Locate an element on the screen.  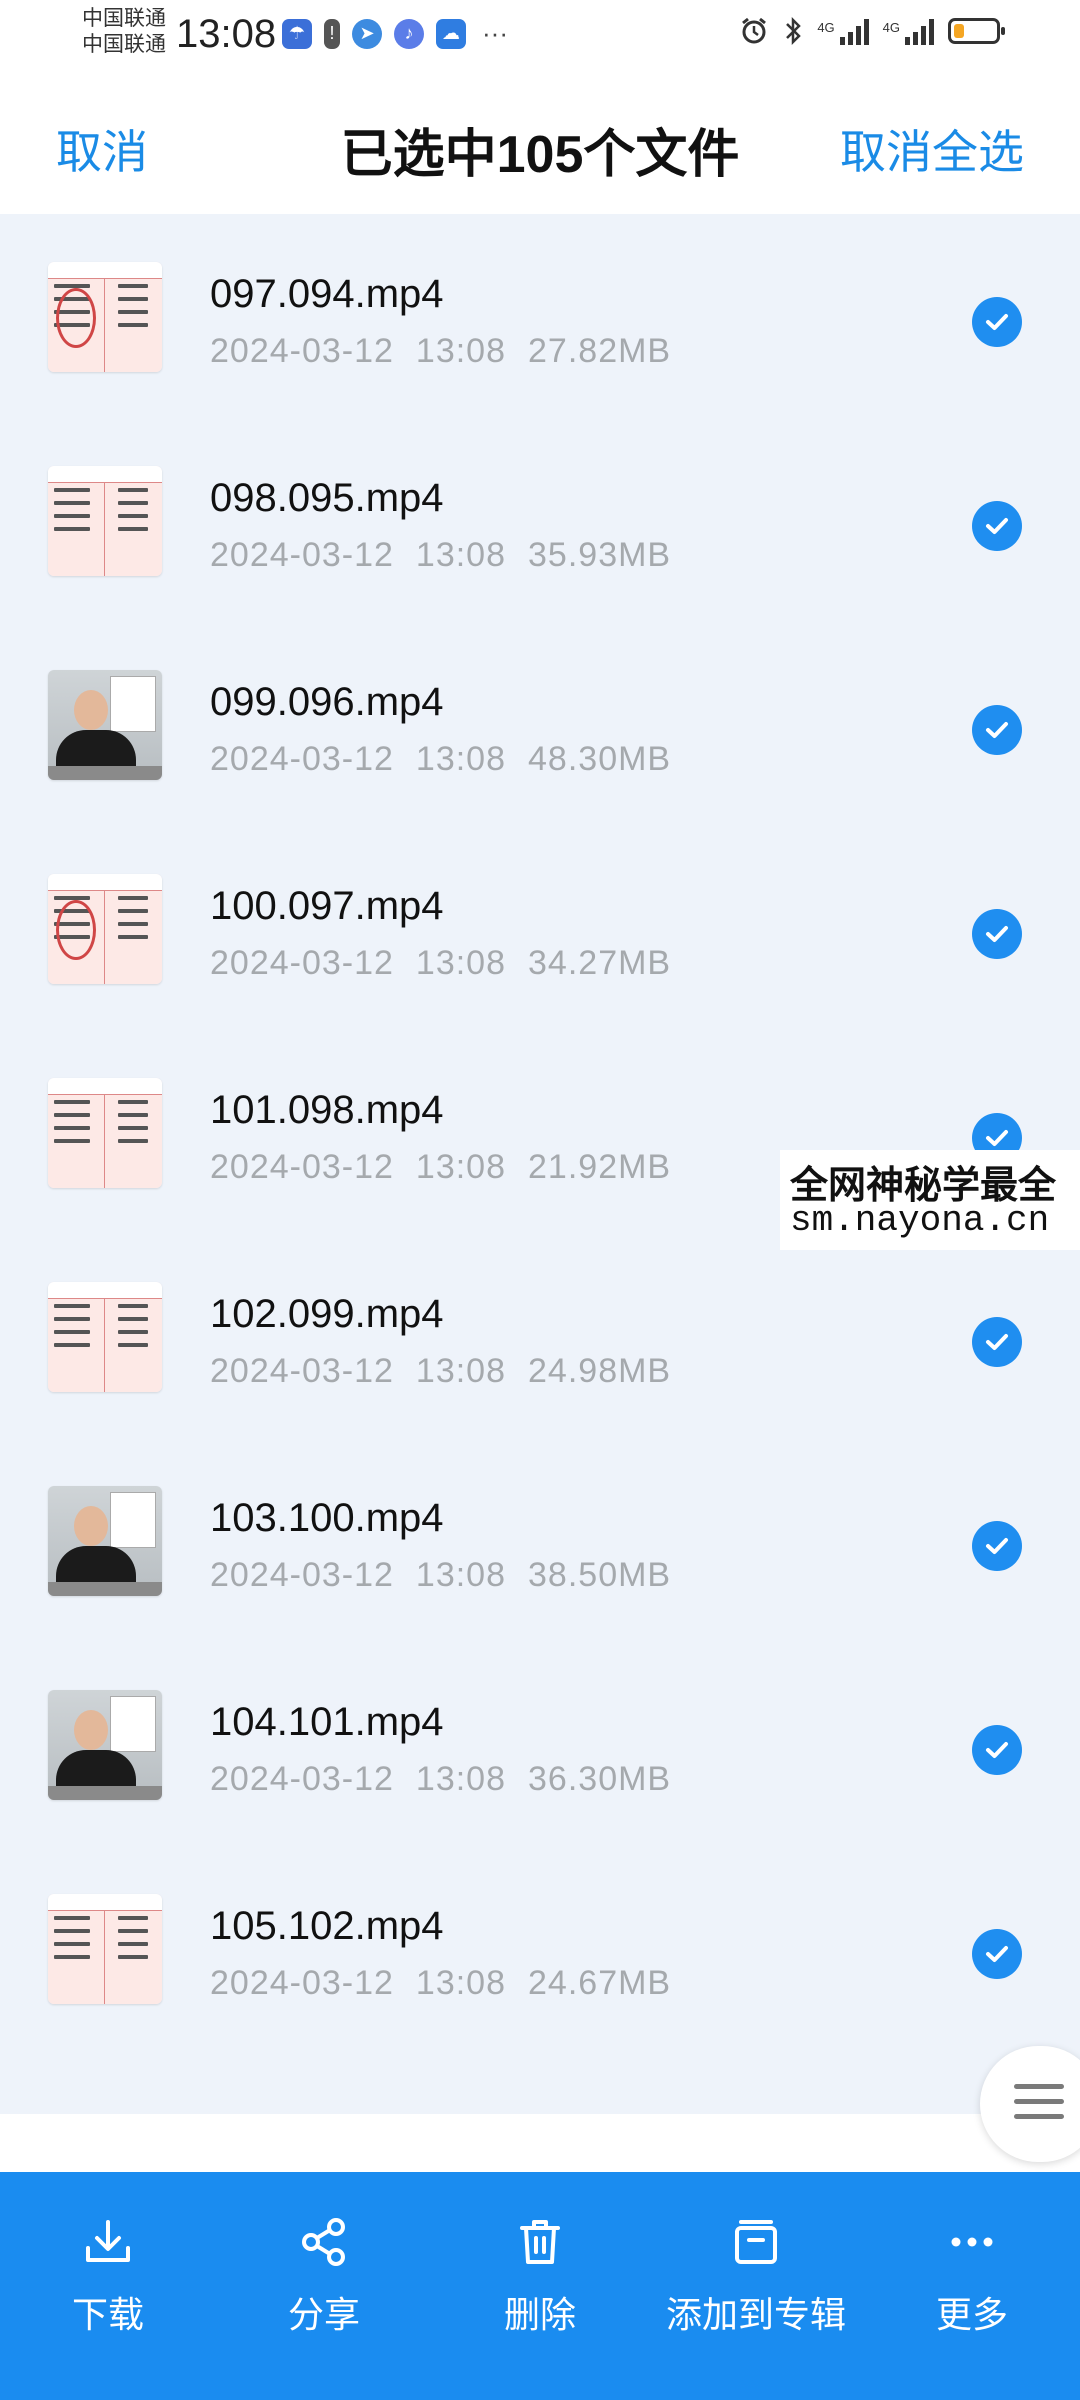
signal-1-icon: 4G is located at coordinates (843, 31).